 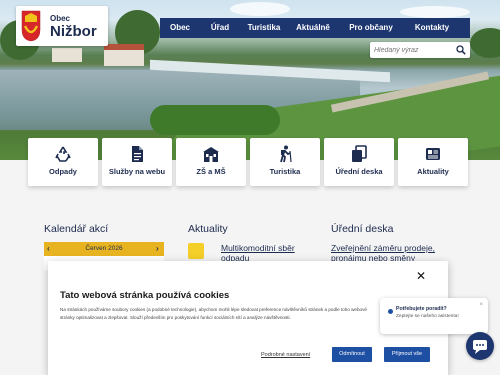 I want to click on calendar-month-label: Červen 2026, so click(x=104, y=248).